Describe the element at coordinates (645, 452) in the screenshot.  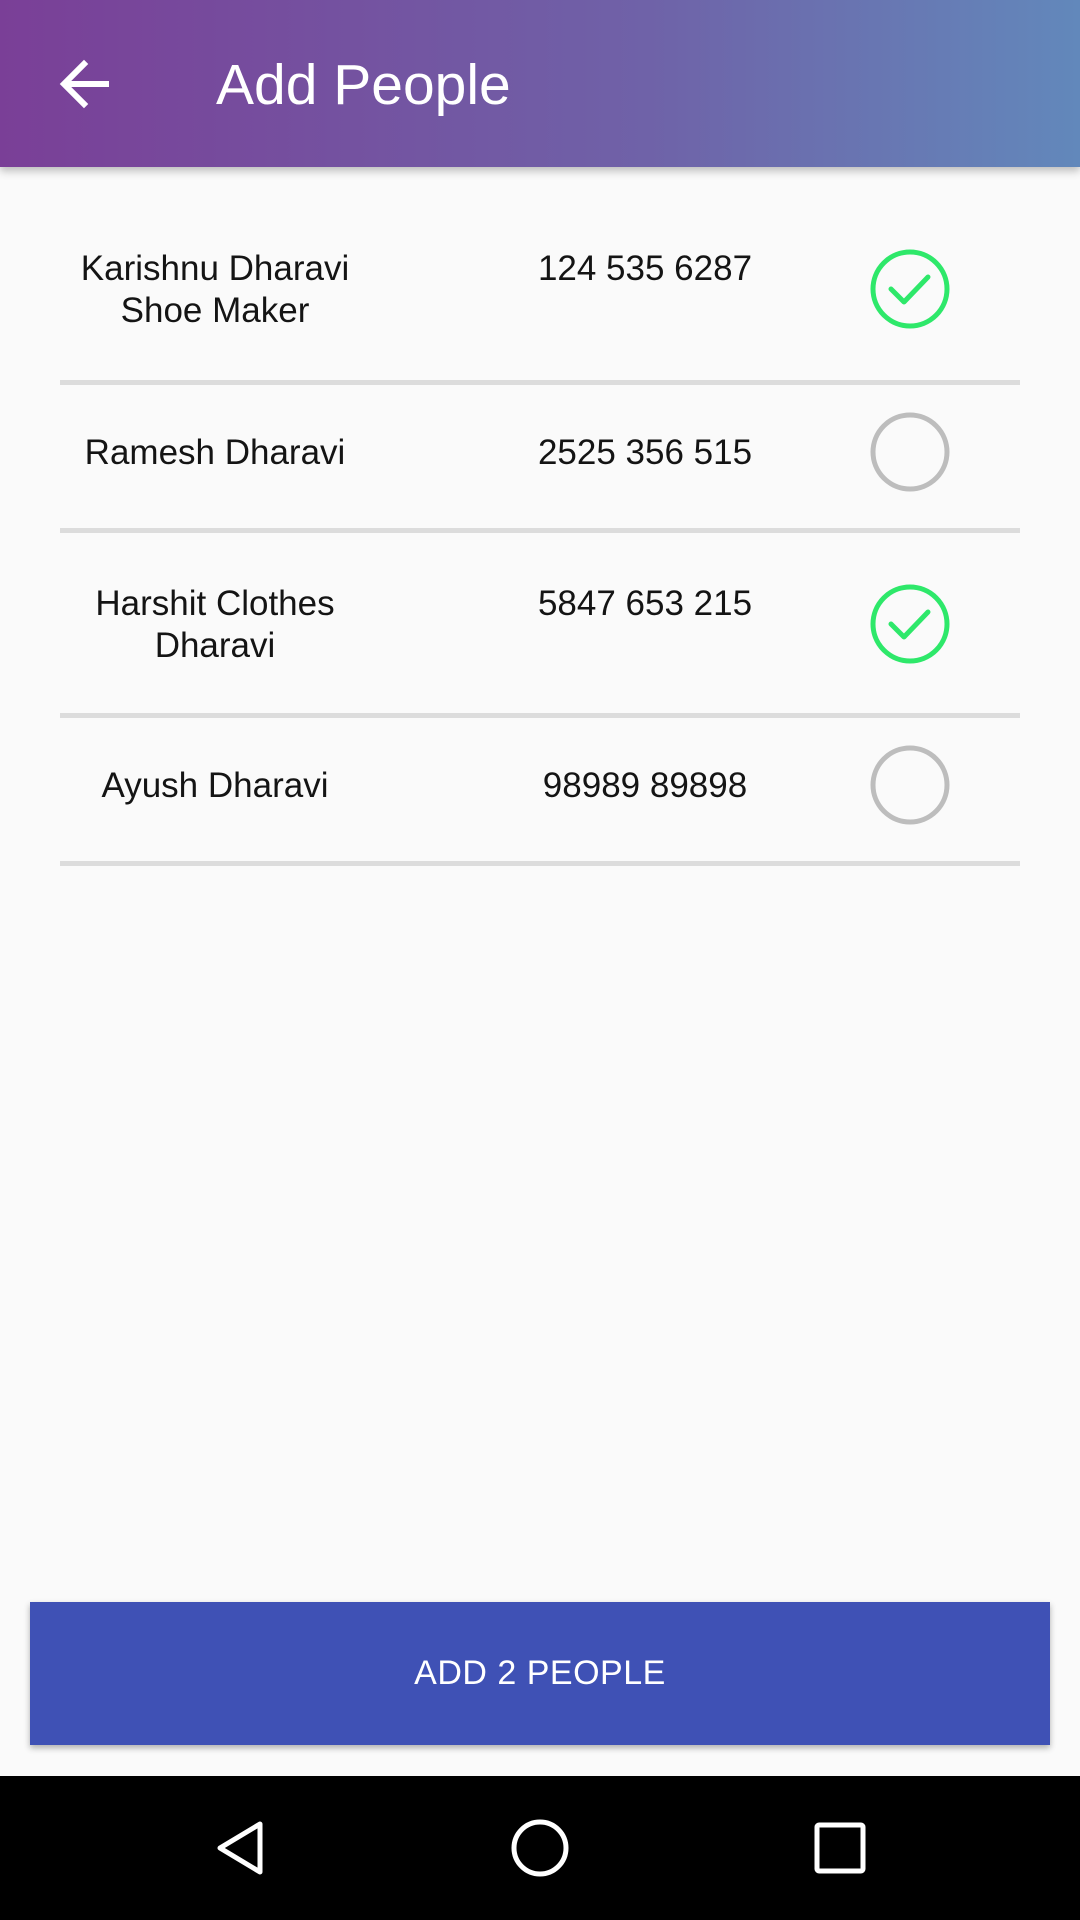
I see `contact-phone: 2525 356 515` at that location.